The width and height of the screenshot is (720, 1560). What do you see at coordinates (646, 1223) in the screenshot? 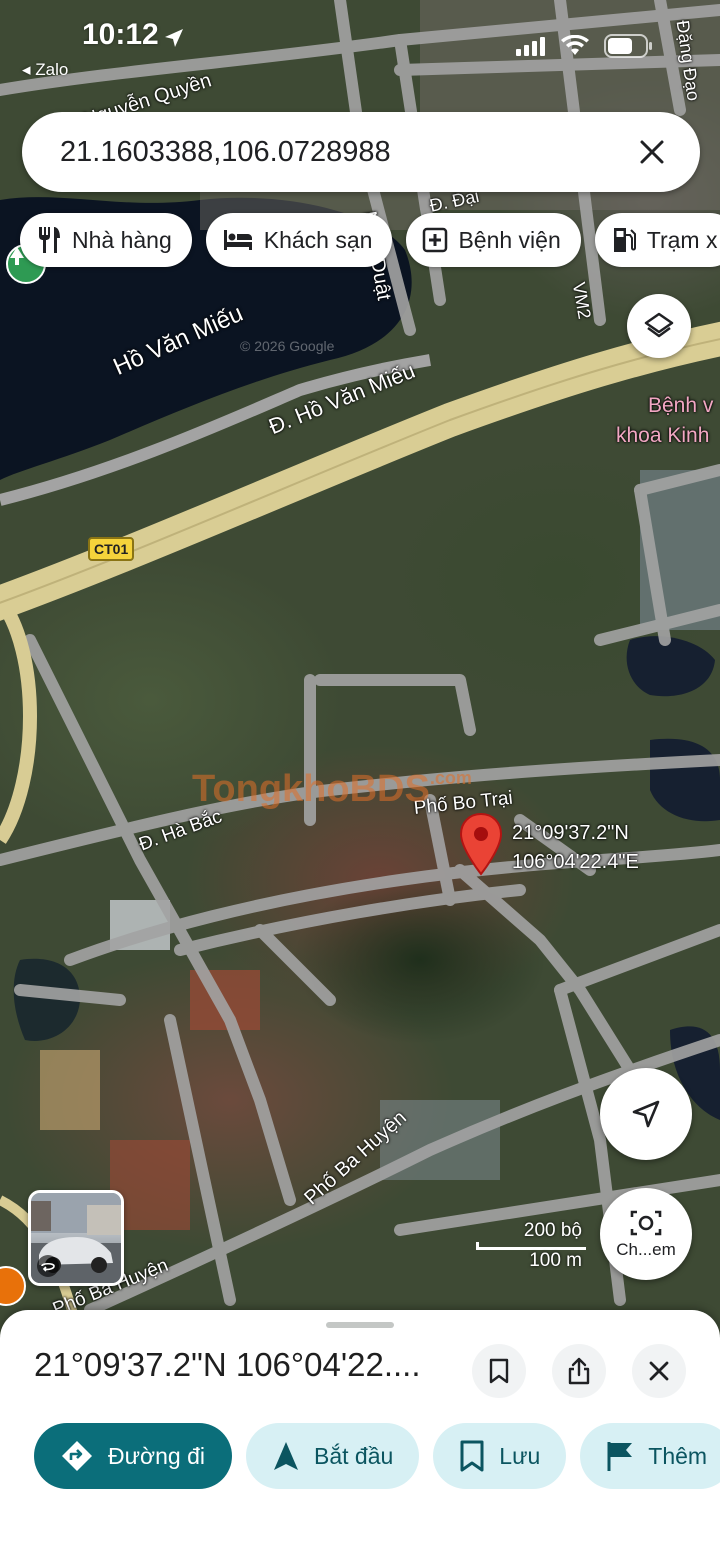
I see `camera-lens-icon` at bounding box center [646, 1223].